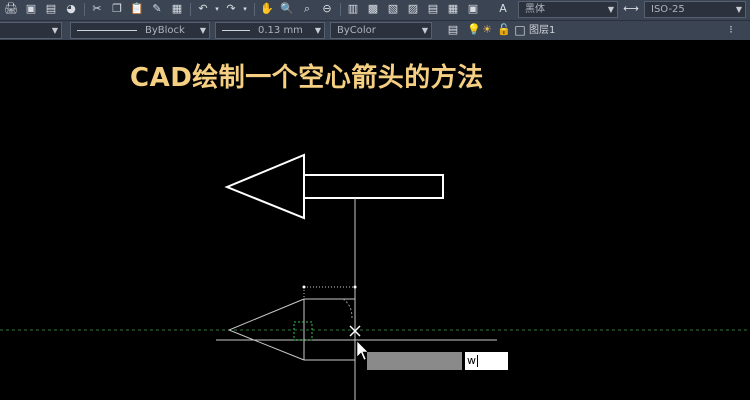 This screenshot has height=400, width=750. What do you see at coordinates (97, 9) in the screenshot?
I see `cut-icon: ✂` at bounding box center [97, 9].